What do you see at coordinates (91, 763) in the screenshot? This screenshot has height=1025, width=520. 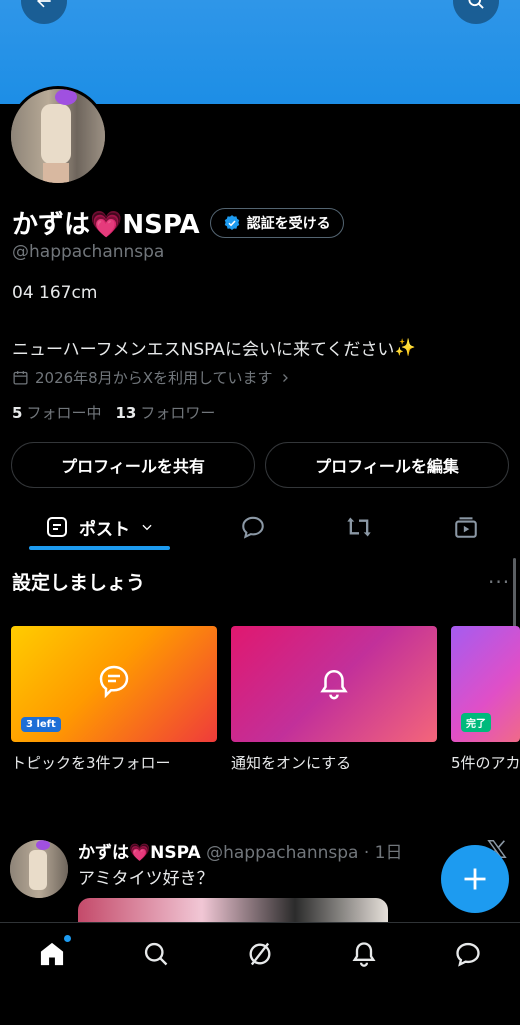 I see `setup-card-topics-label: トピックを3件フォロー` at bounding box center [91, 763].